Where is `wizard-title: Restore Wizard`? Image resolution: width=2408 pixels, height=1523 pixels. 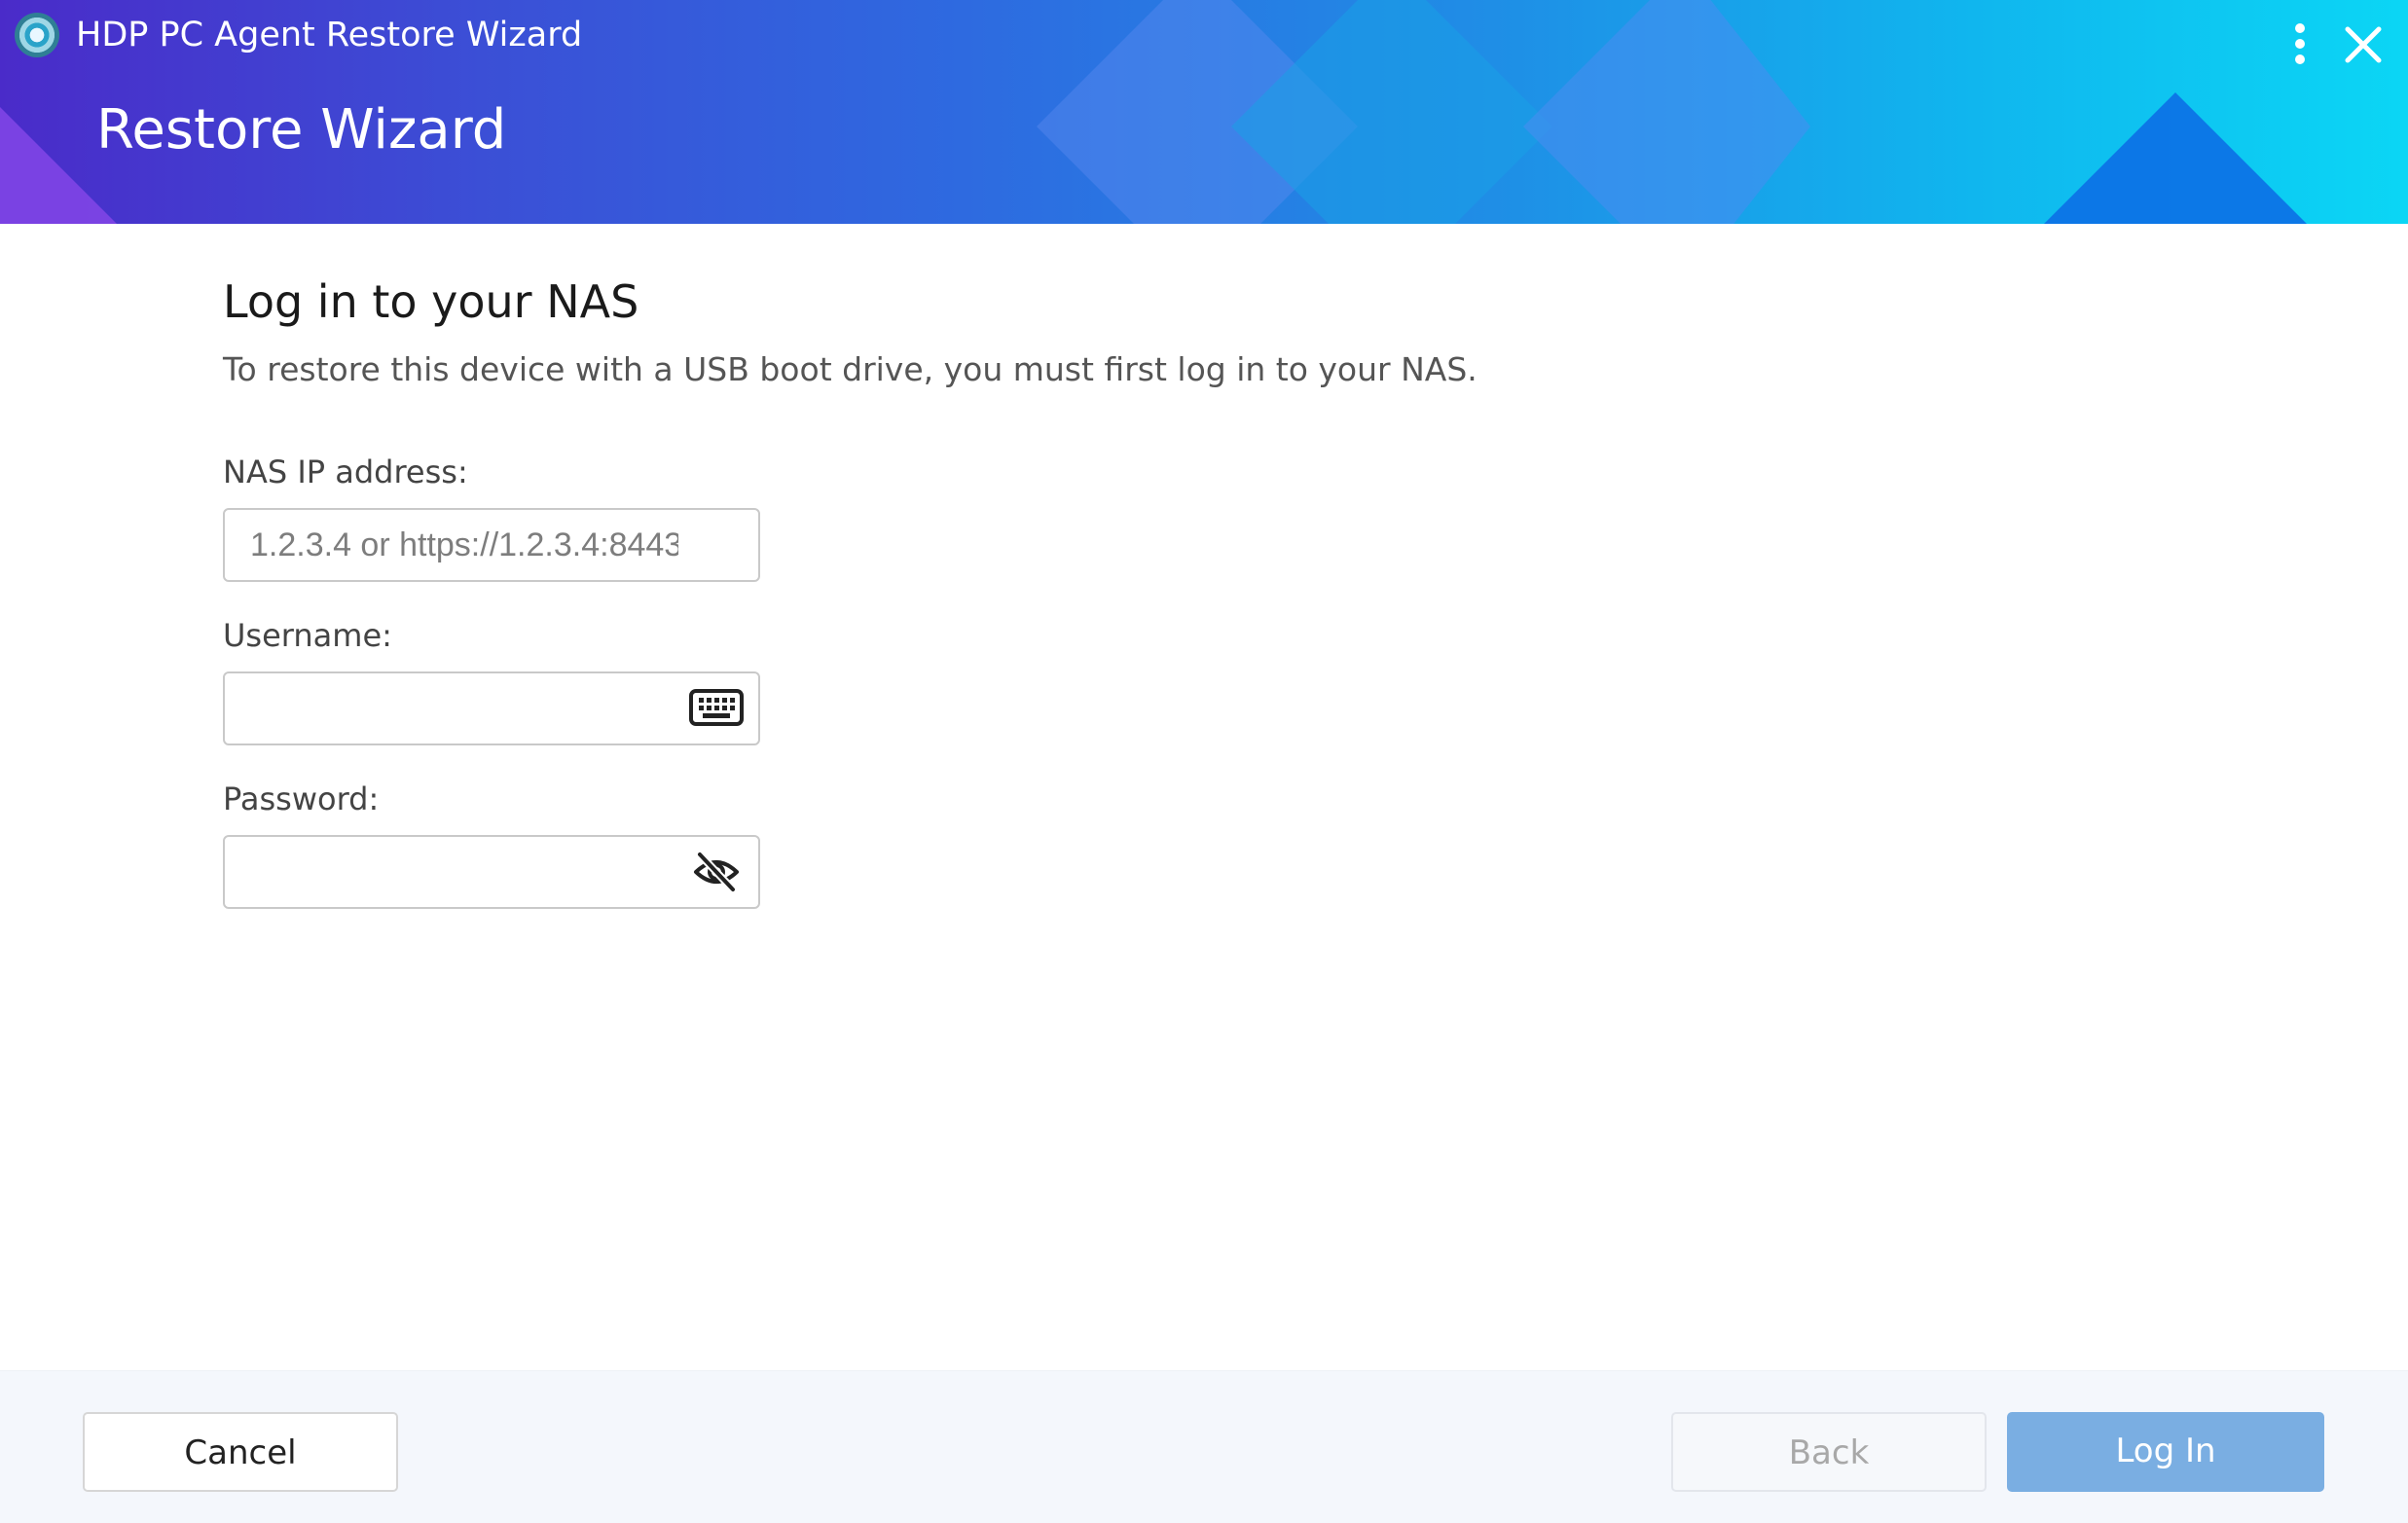 wizard-title: Restore Wizard is located at coordinates (301, 130).